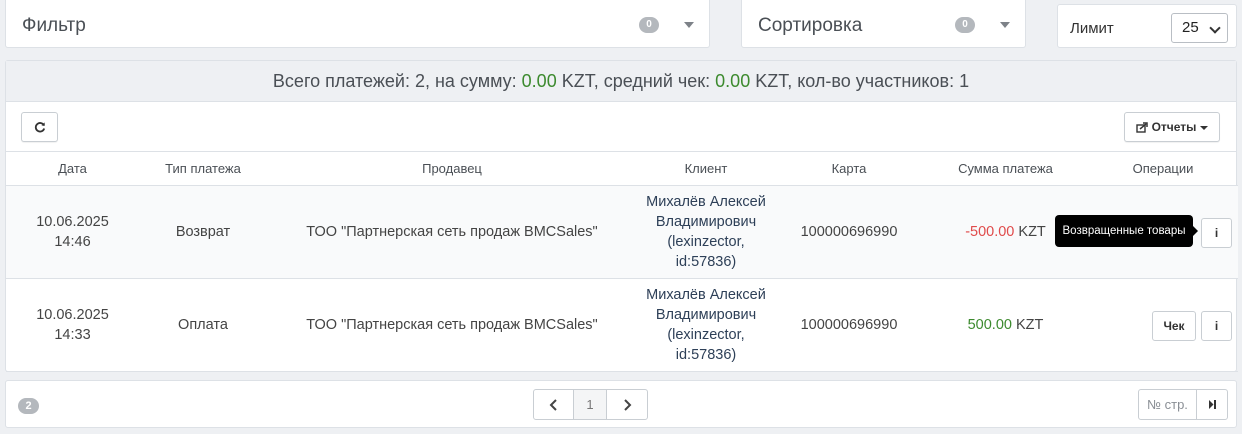 The image size is (1242, 434). I want to click on check-button: Чек, so click(1174, 325).